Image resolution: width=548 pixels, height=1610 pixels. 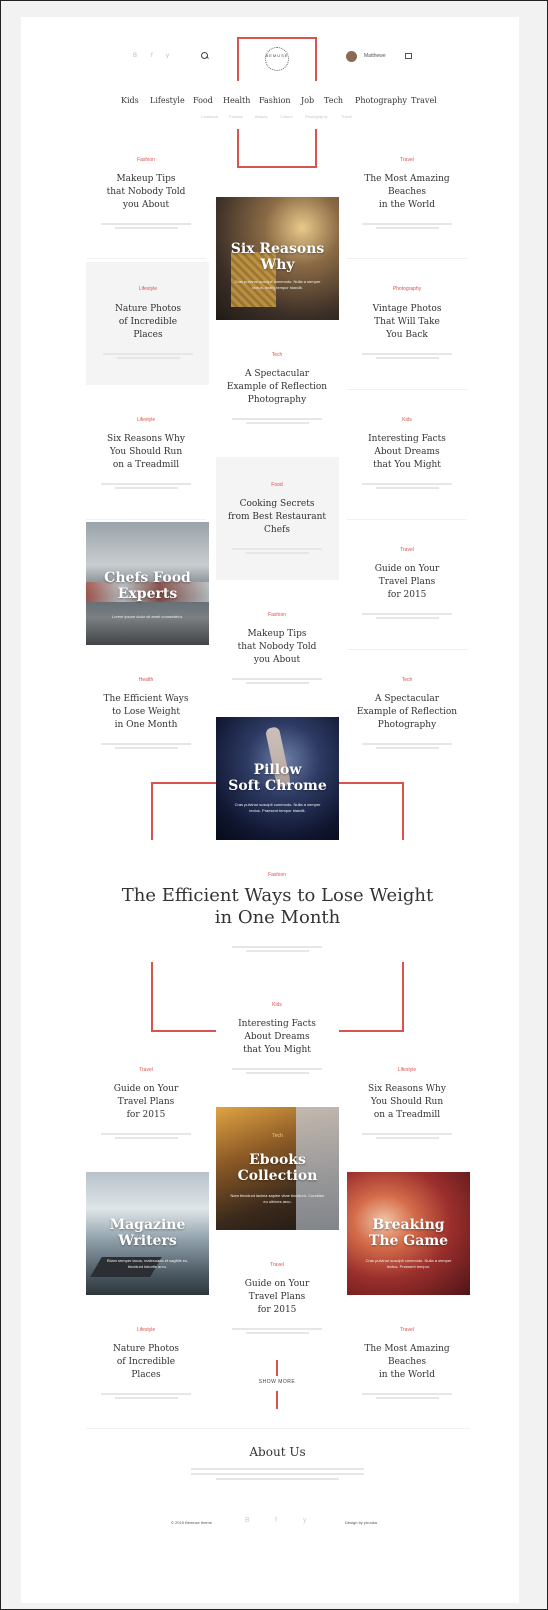 I want to click on card-title: Six Reasons Why, so click(x=277, y=257).